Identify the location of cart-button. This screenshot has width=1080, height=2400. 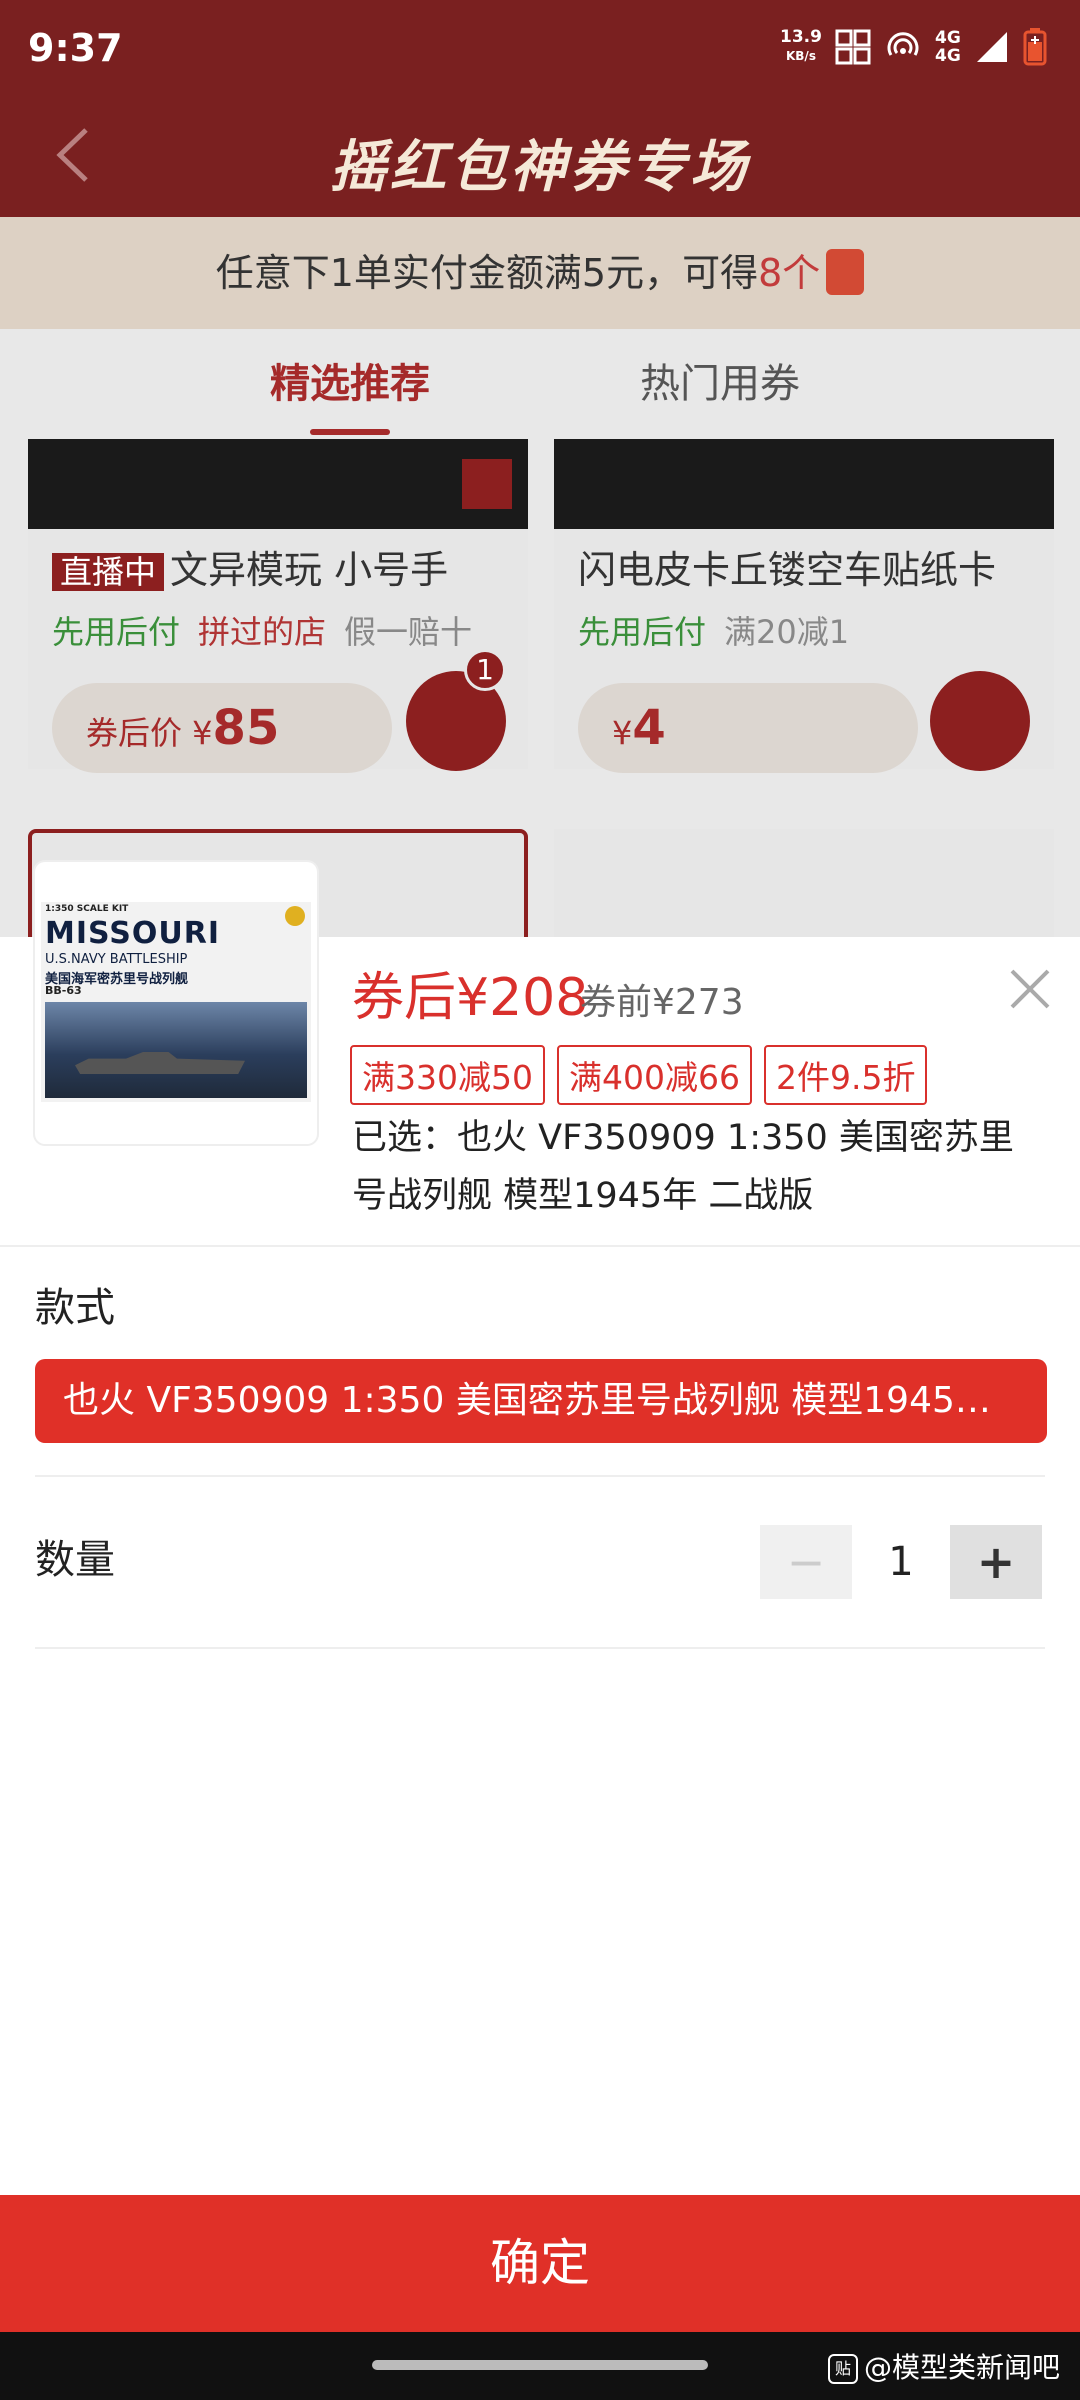
(980, 721).